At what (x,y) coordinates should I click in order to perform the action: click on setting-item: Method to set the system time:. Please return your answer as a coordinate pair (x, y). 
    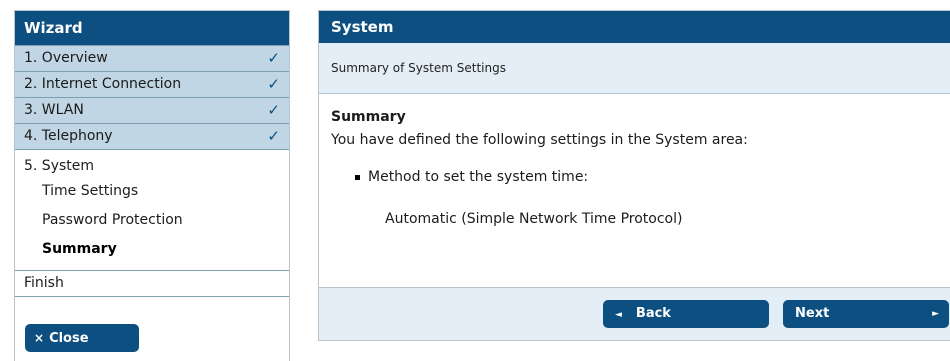
    Looking at the image, I should click on (634, 177).